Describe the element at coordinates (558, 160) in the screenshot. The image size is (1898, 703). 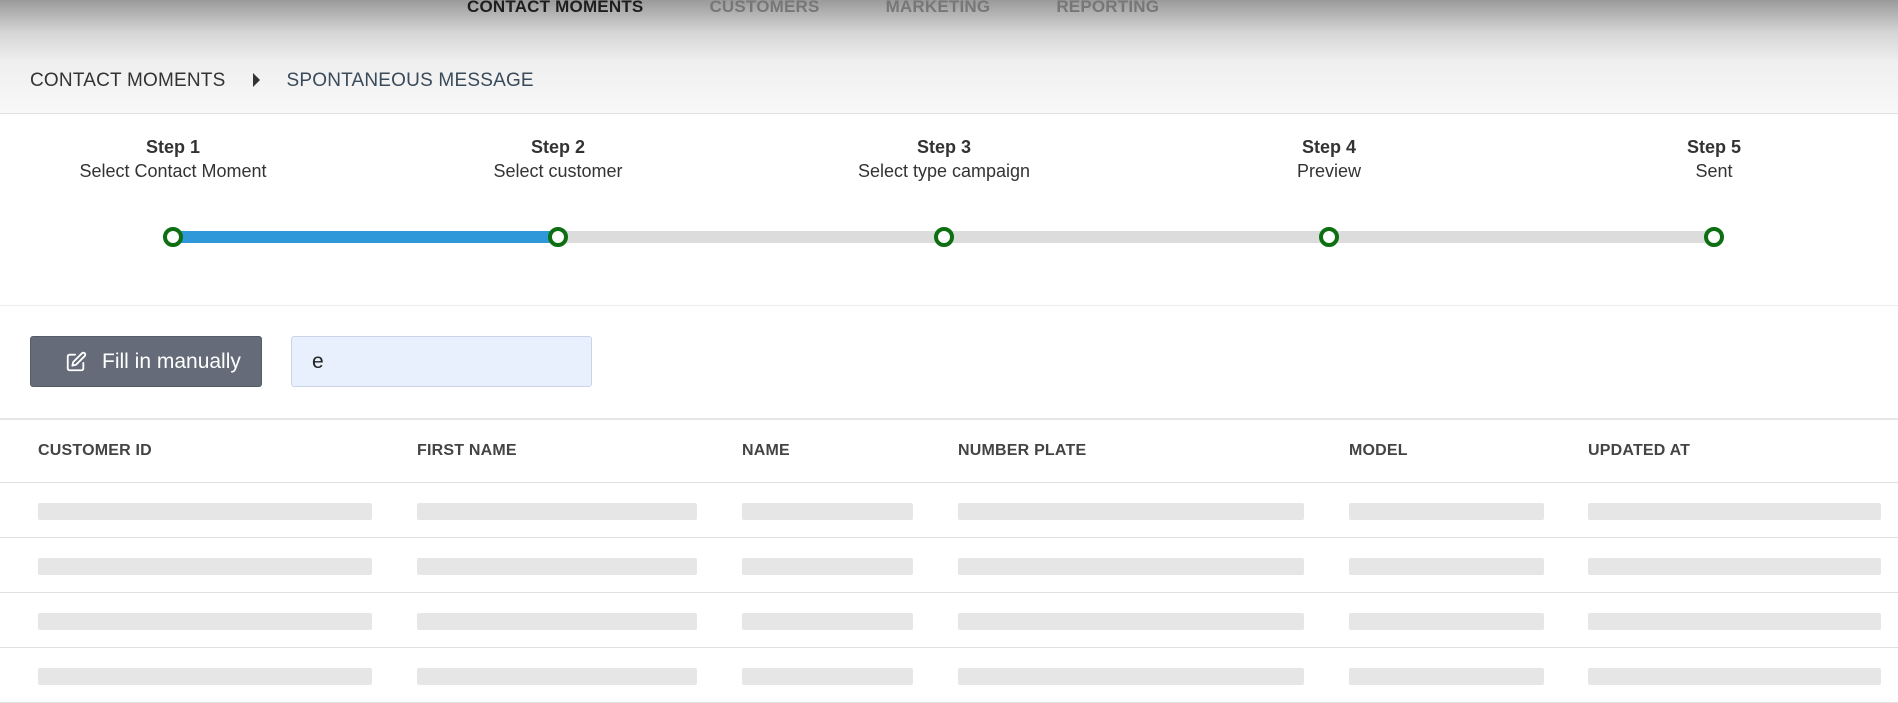
I see `step-2: Step 2 Select customer` at that location.